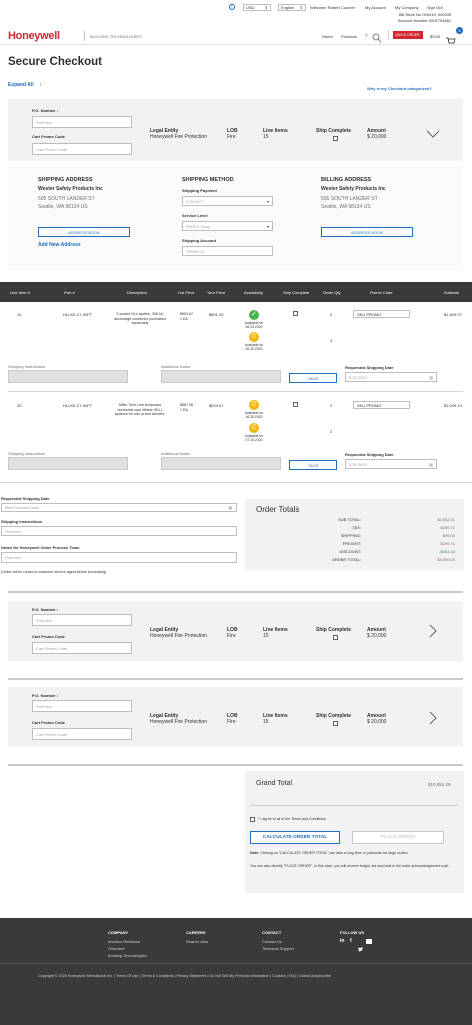  Describe the element at coordinates (334, 131) in the screenshot. I see `ship-complete-label: Ship Complete` at that location.